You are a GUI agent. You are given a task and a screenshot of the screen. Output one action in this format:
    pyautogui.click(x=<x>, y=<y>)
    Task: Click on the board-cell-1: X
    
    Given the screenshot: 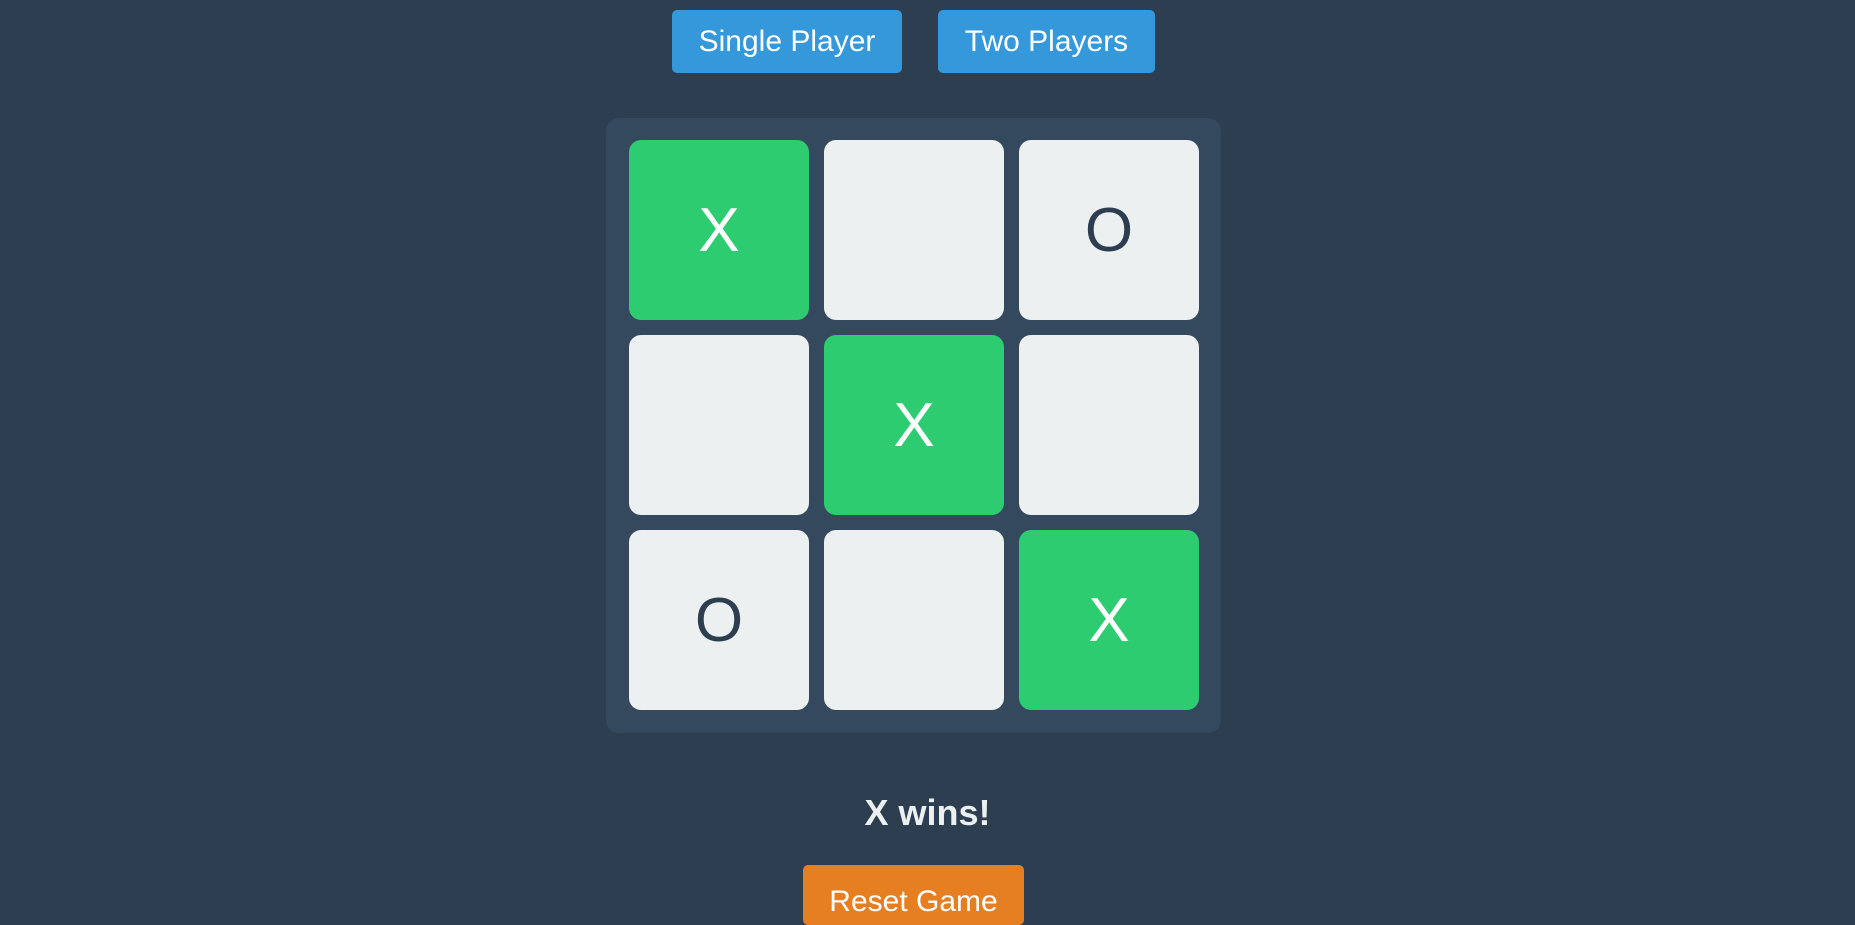 What is the action you would take?
    pyautogui.click(x=719, y=230)
    